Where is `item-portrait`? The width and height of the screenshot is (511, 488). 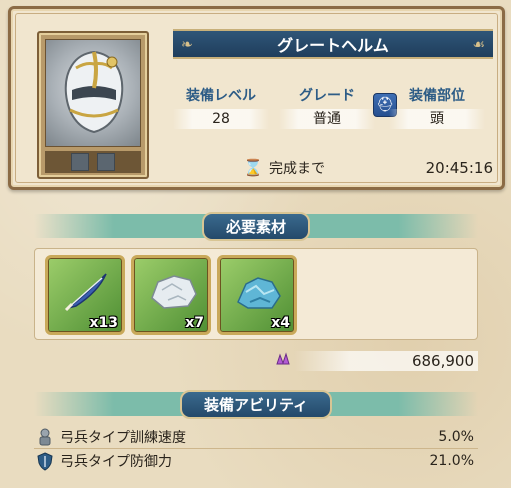 item-portrait is located at coordinates (93, 105).